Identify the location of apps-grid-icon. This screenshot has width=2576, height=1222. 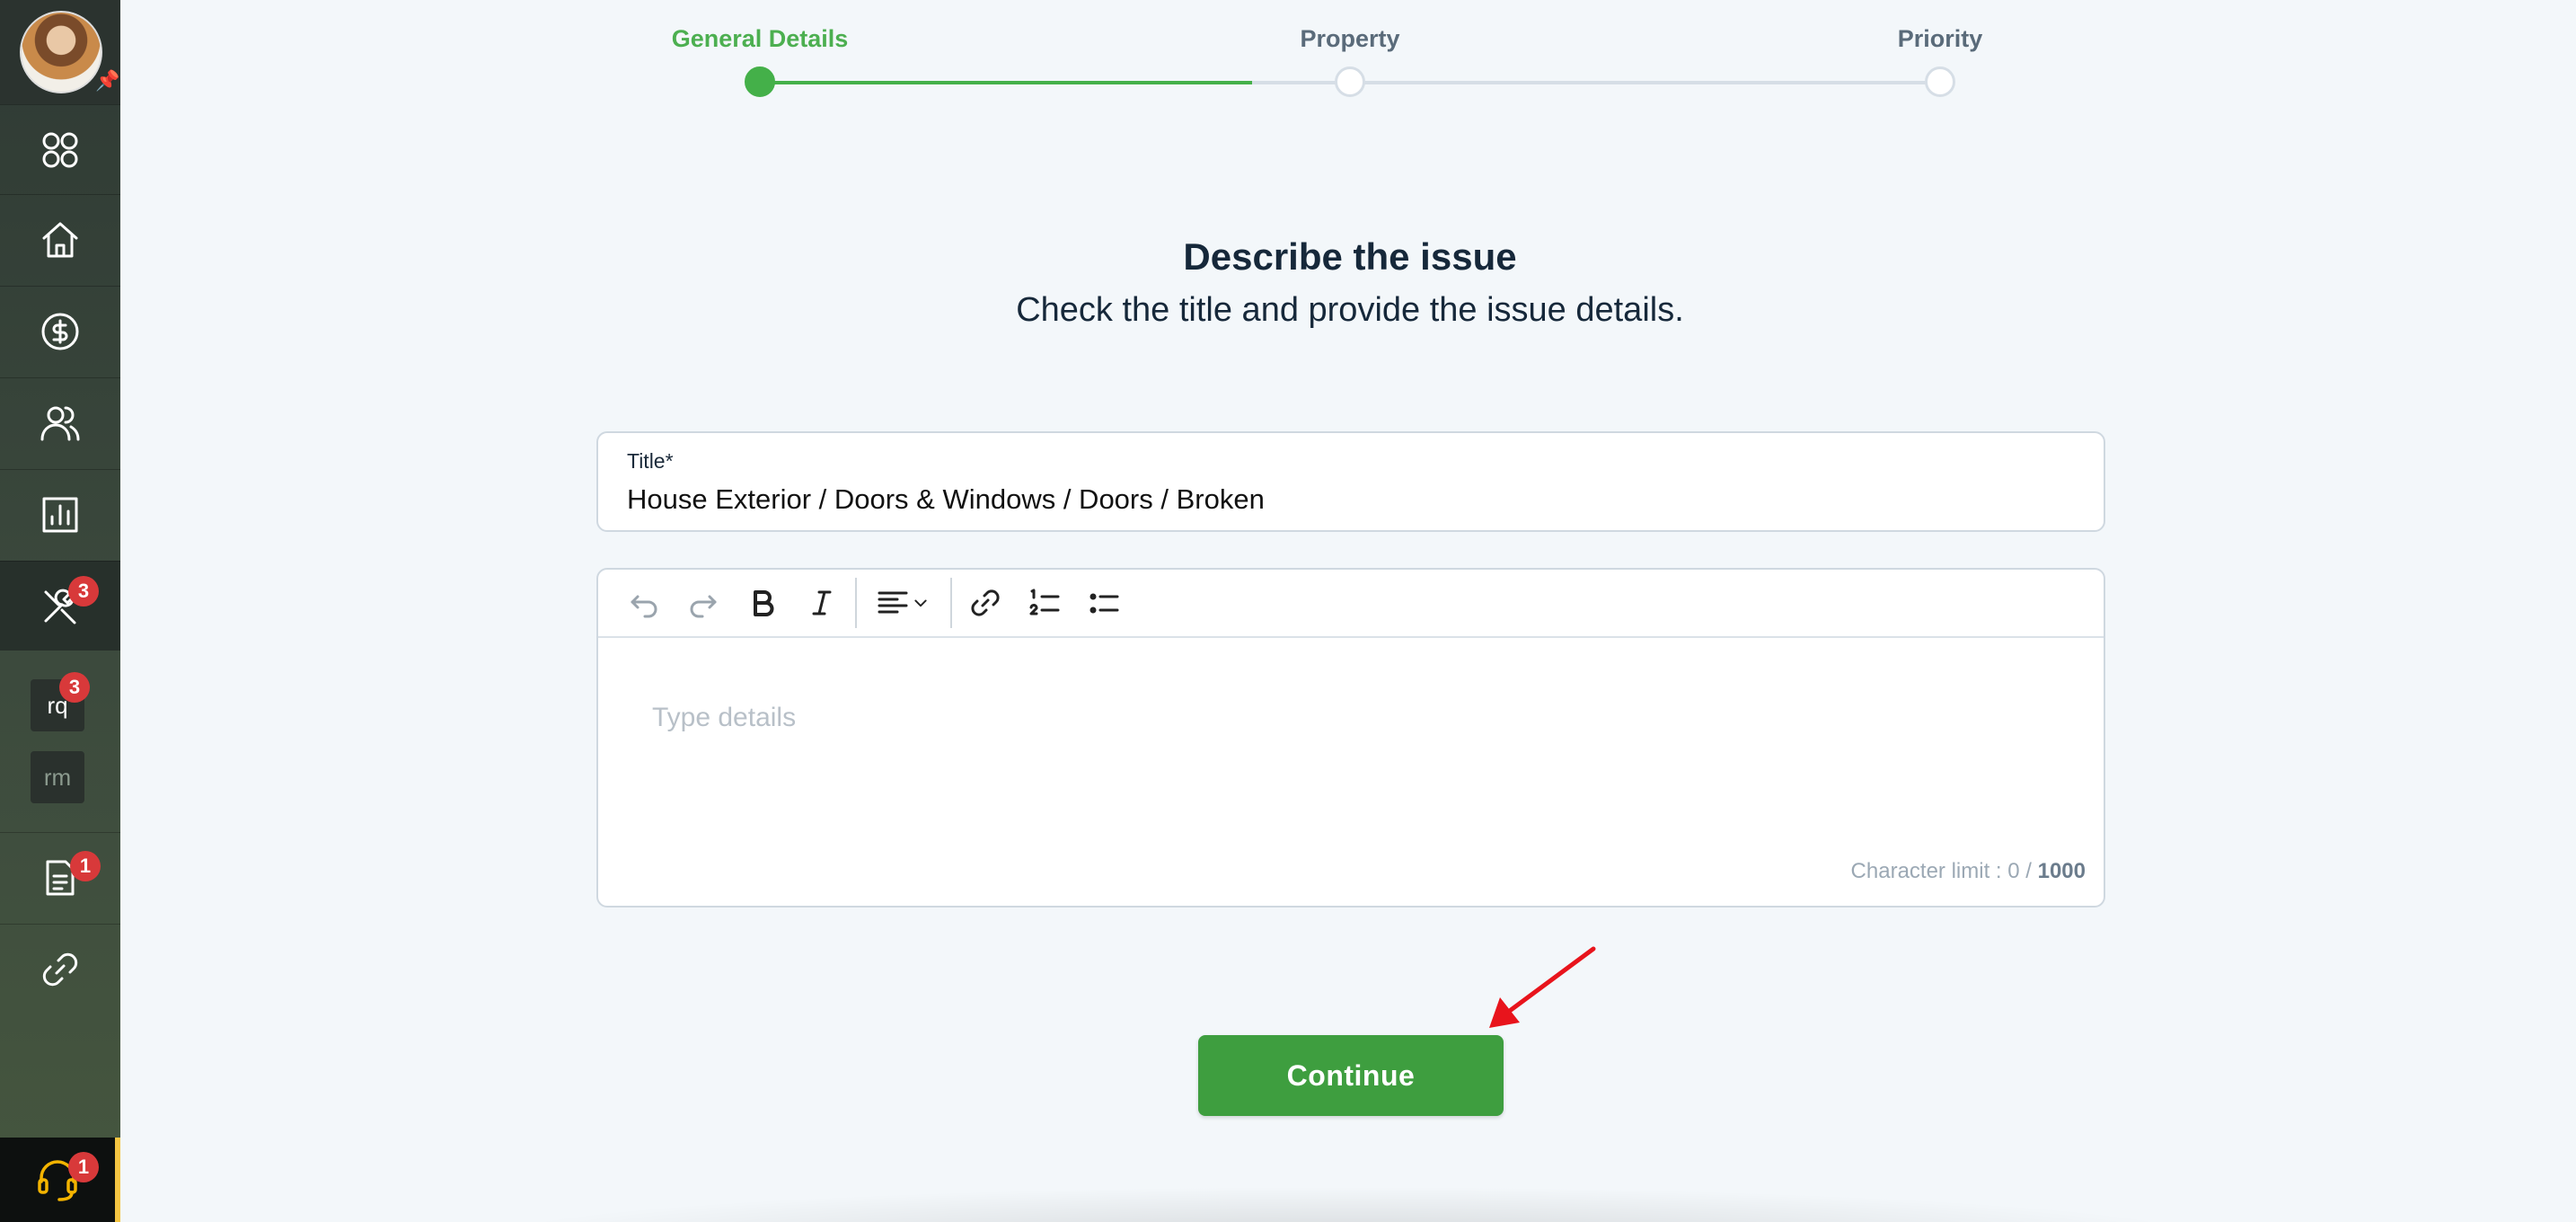
(60, 149).